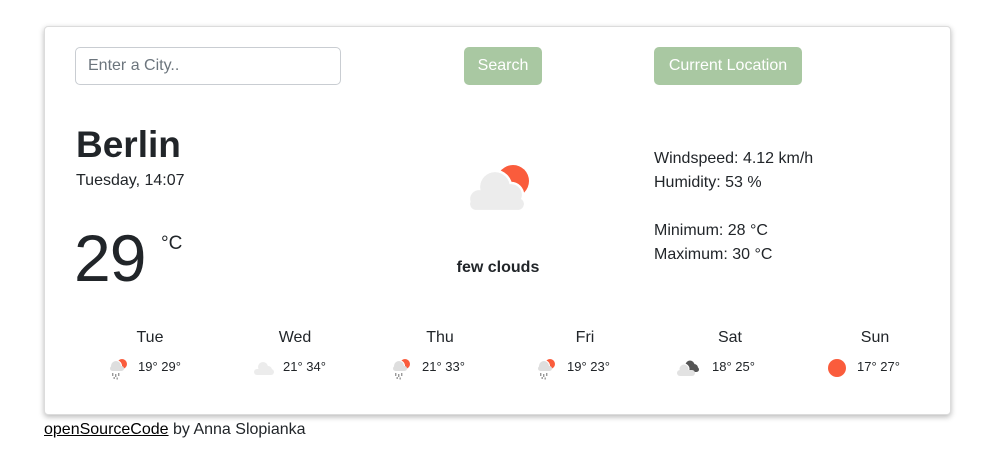 The height and width of the screenshot is (457, 999). What do you see at coordinates (208, 66) in the screenshot?
I see `city-search-input` at bounding box center [208, 66].